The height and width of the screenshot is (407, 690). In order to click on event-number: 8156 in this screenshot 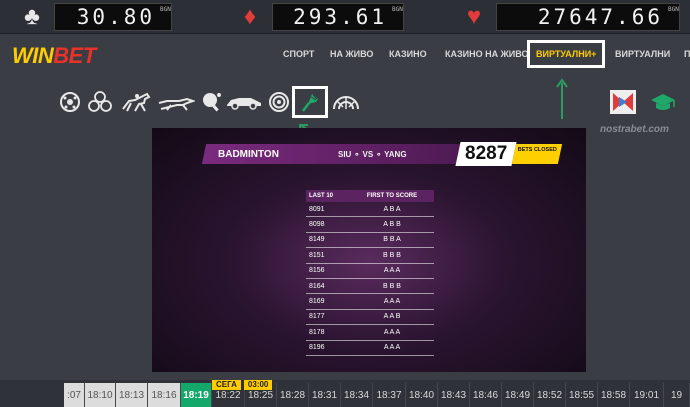, I will do `click(317, 271)`.